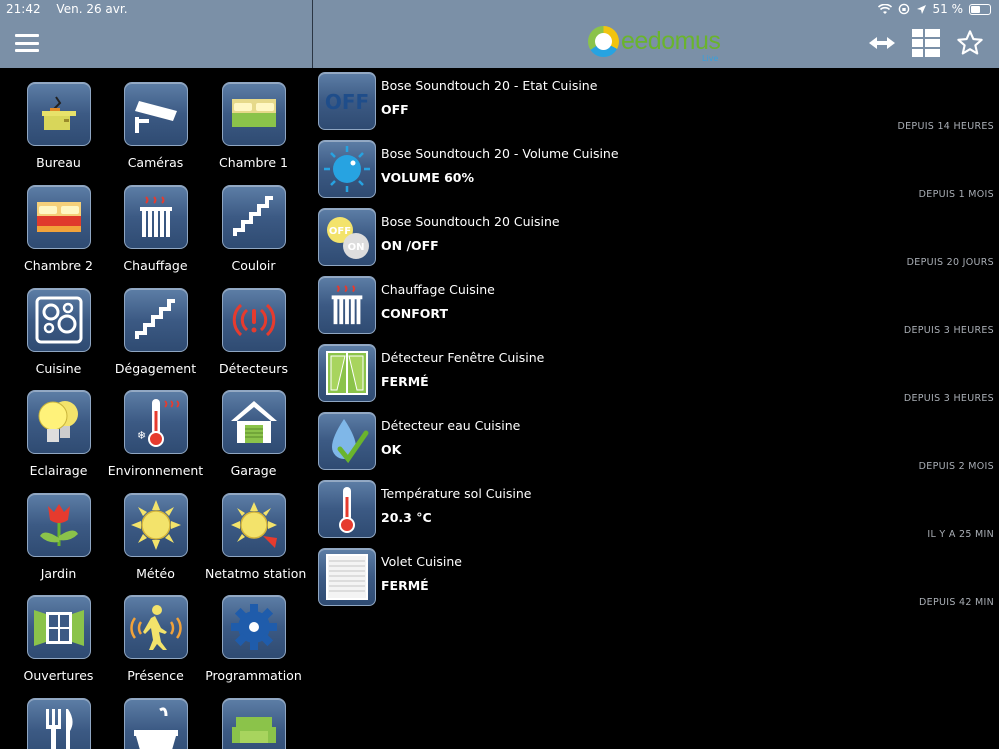 This screenshot has height=749, width=999. What do you see at coordinates (463, 357) in the screenshot?
I see `device-name: Détecteur Fenêtre Cuisine` at bounding box center [463, 357].